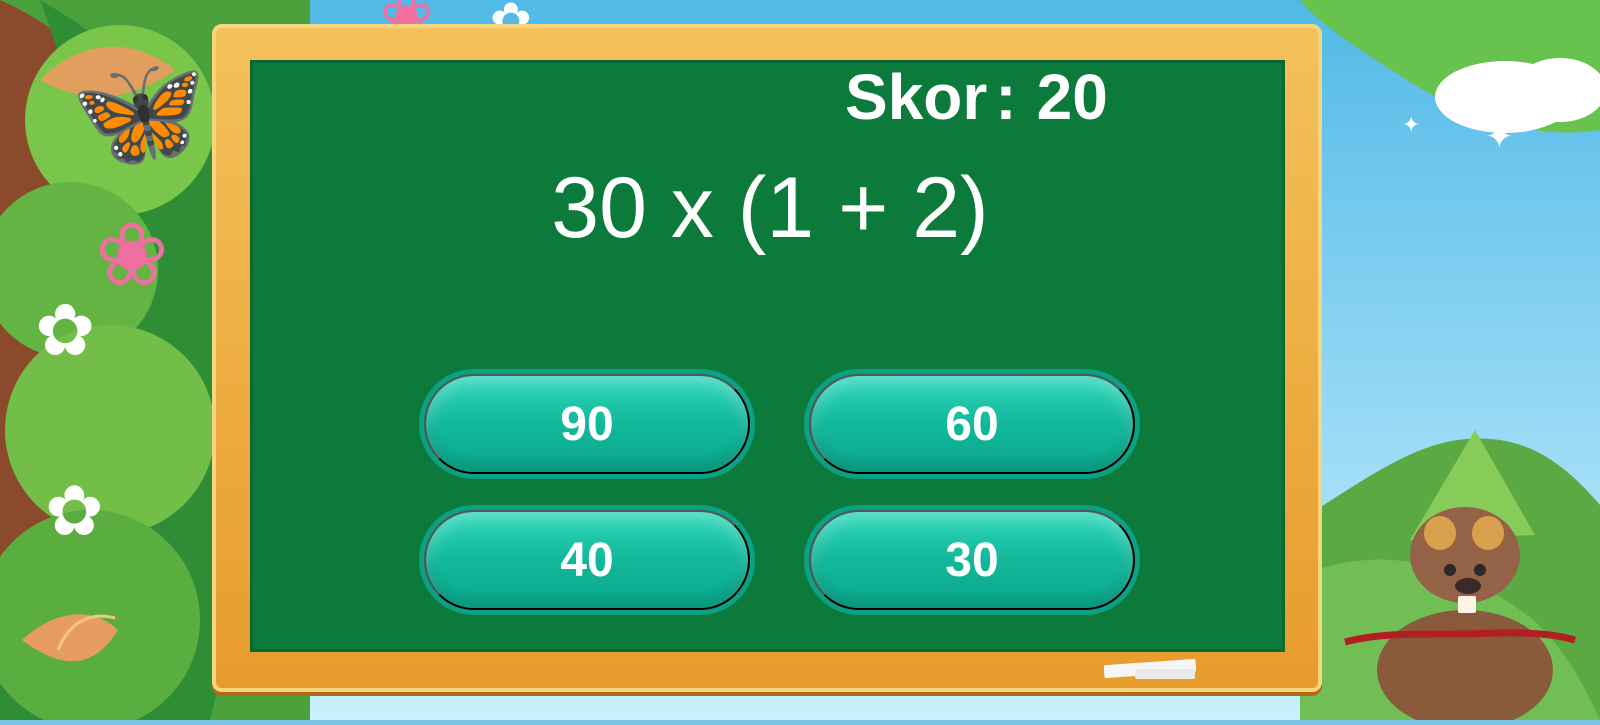 Image resolution: width=1600 pixels, height=725 pixels. What do you see at coordinates (1072, 97) in the screenshot?
I see `score-value: 20` at bounding box center [1072, 97].